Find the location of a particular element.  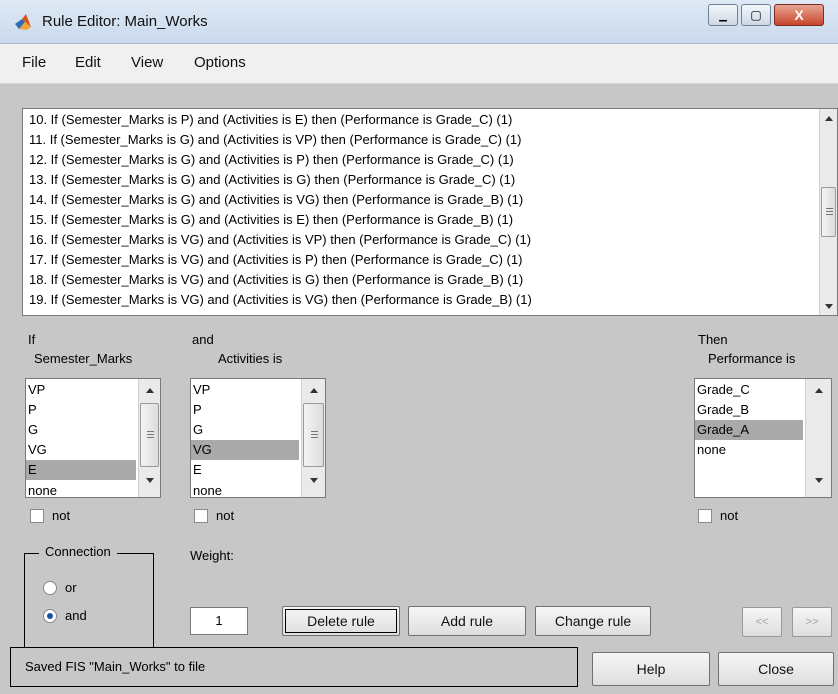

semester-marks-scrollbar is located at coordinates (149, 438).